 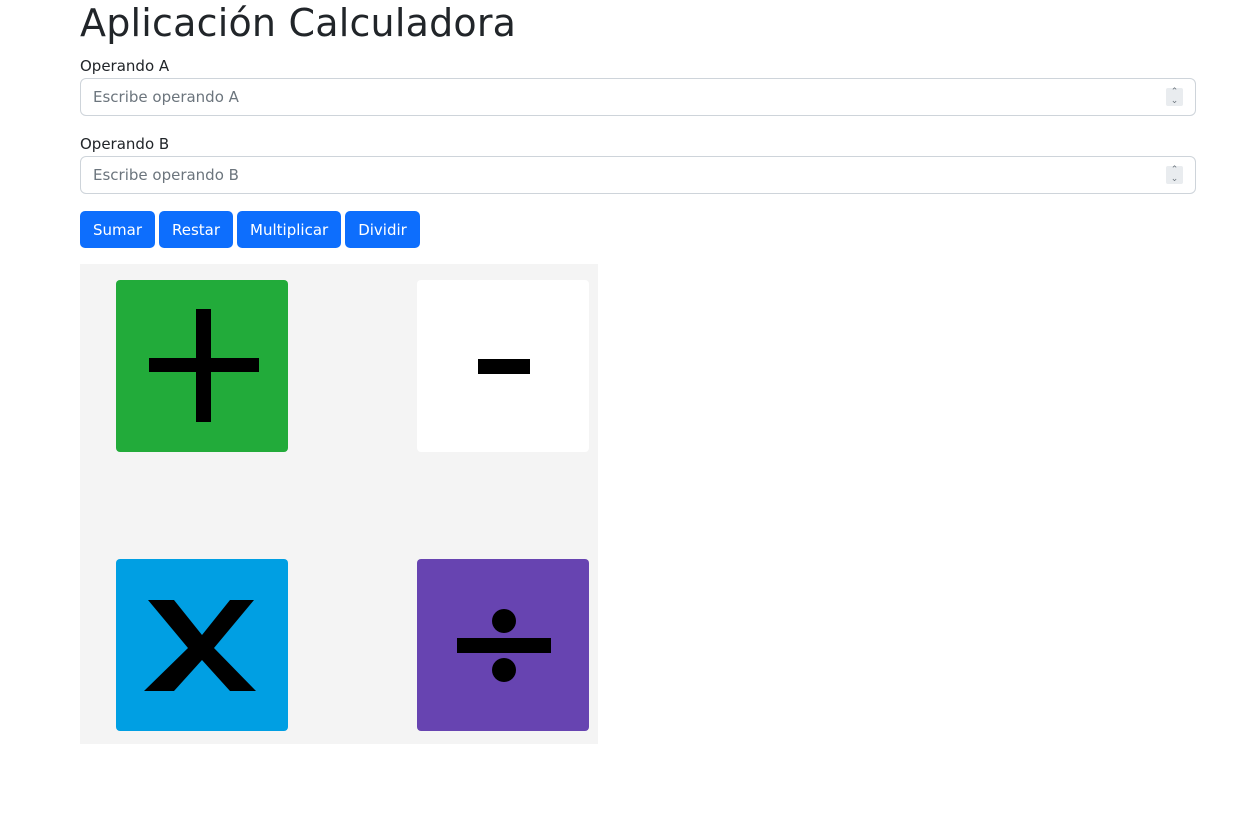 What do you see at coordinates (382, 229) in the screenshot?
I see `divide-button: Dividir` at bounding box center [382, 229].